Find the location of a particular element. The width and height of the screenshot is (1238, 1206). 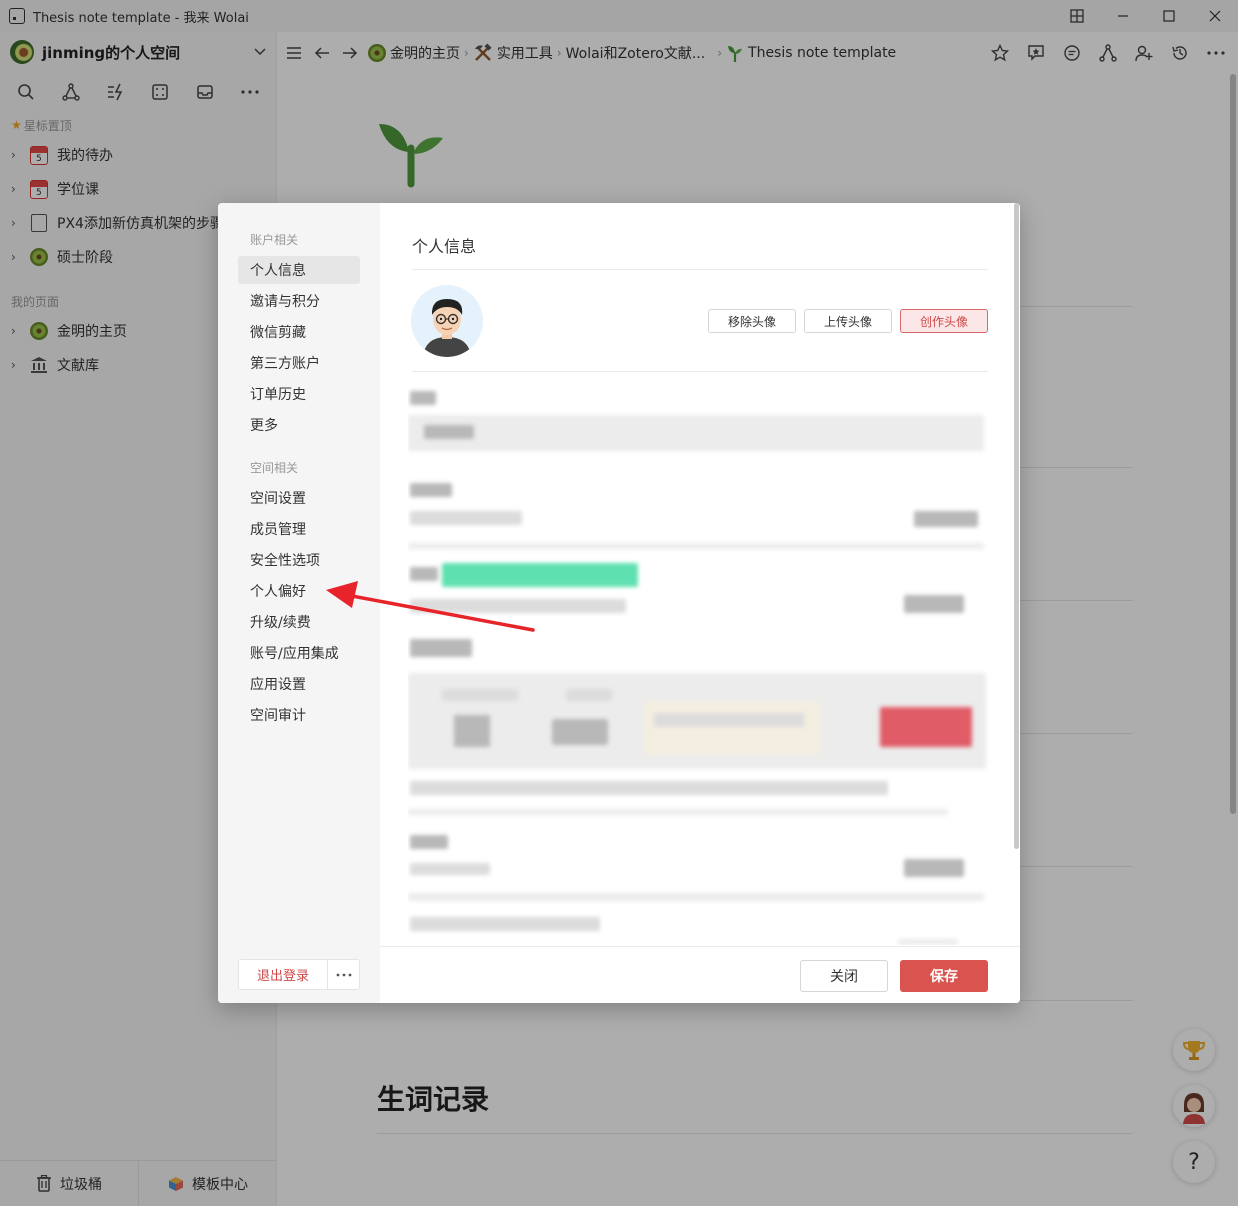

avatar-divider is located at coordinates (700, 371).